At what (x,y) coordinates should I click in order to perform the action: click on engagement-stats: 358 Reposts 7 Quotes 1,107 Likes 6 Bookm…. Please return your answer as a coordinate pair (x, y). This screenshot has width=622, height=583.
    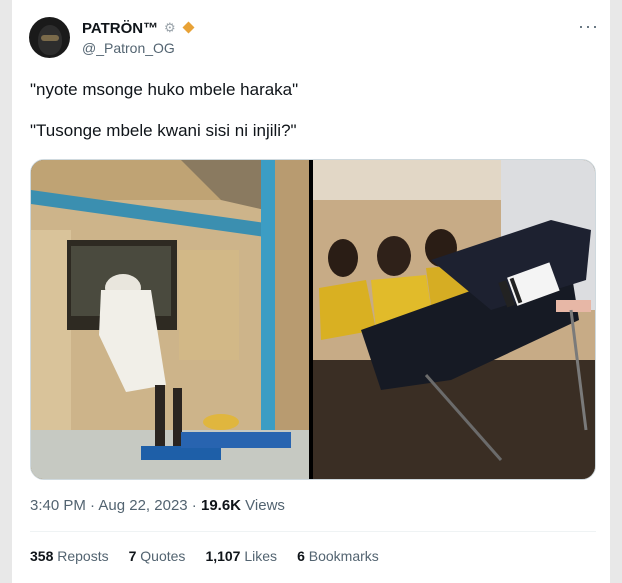
    Looking at the image, I should click on (214, 556).